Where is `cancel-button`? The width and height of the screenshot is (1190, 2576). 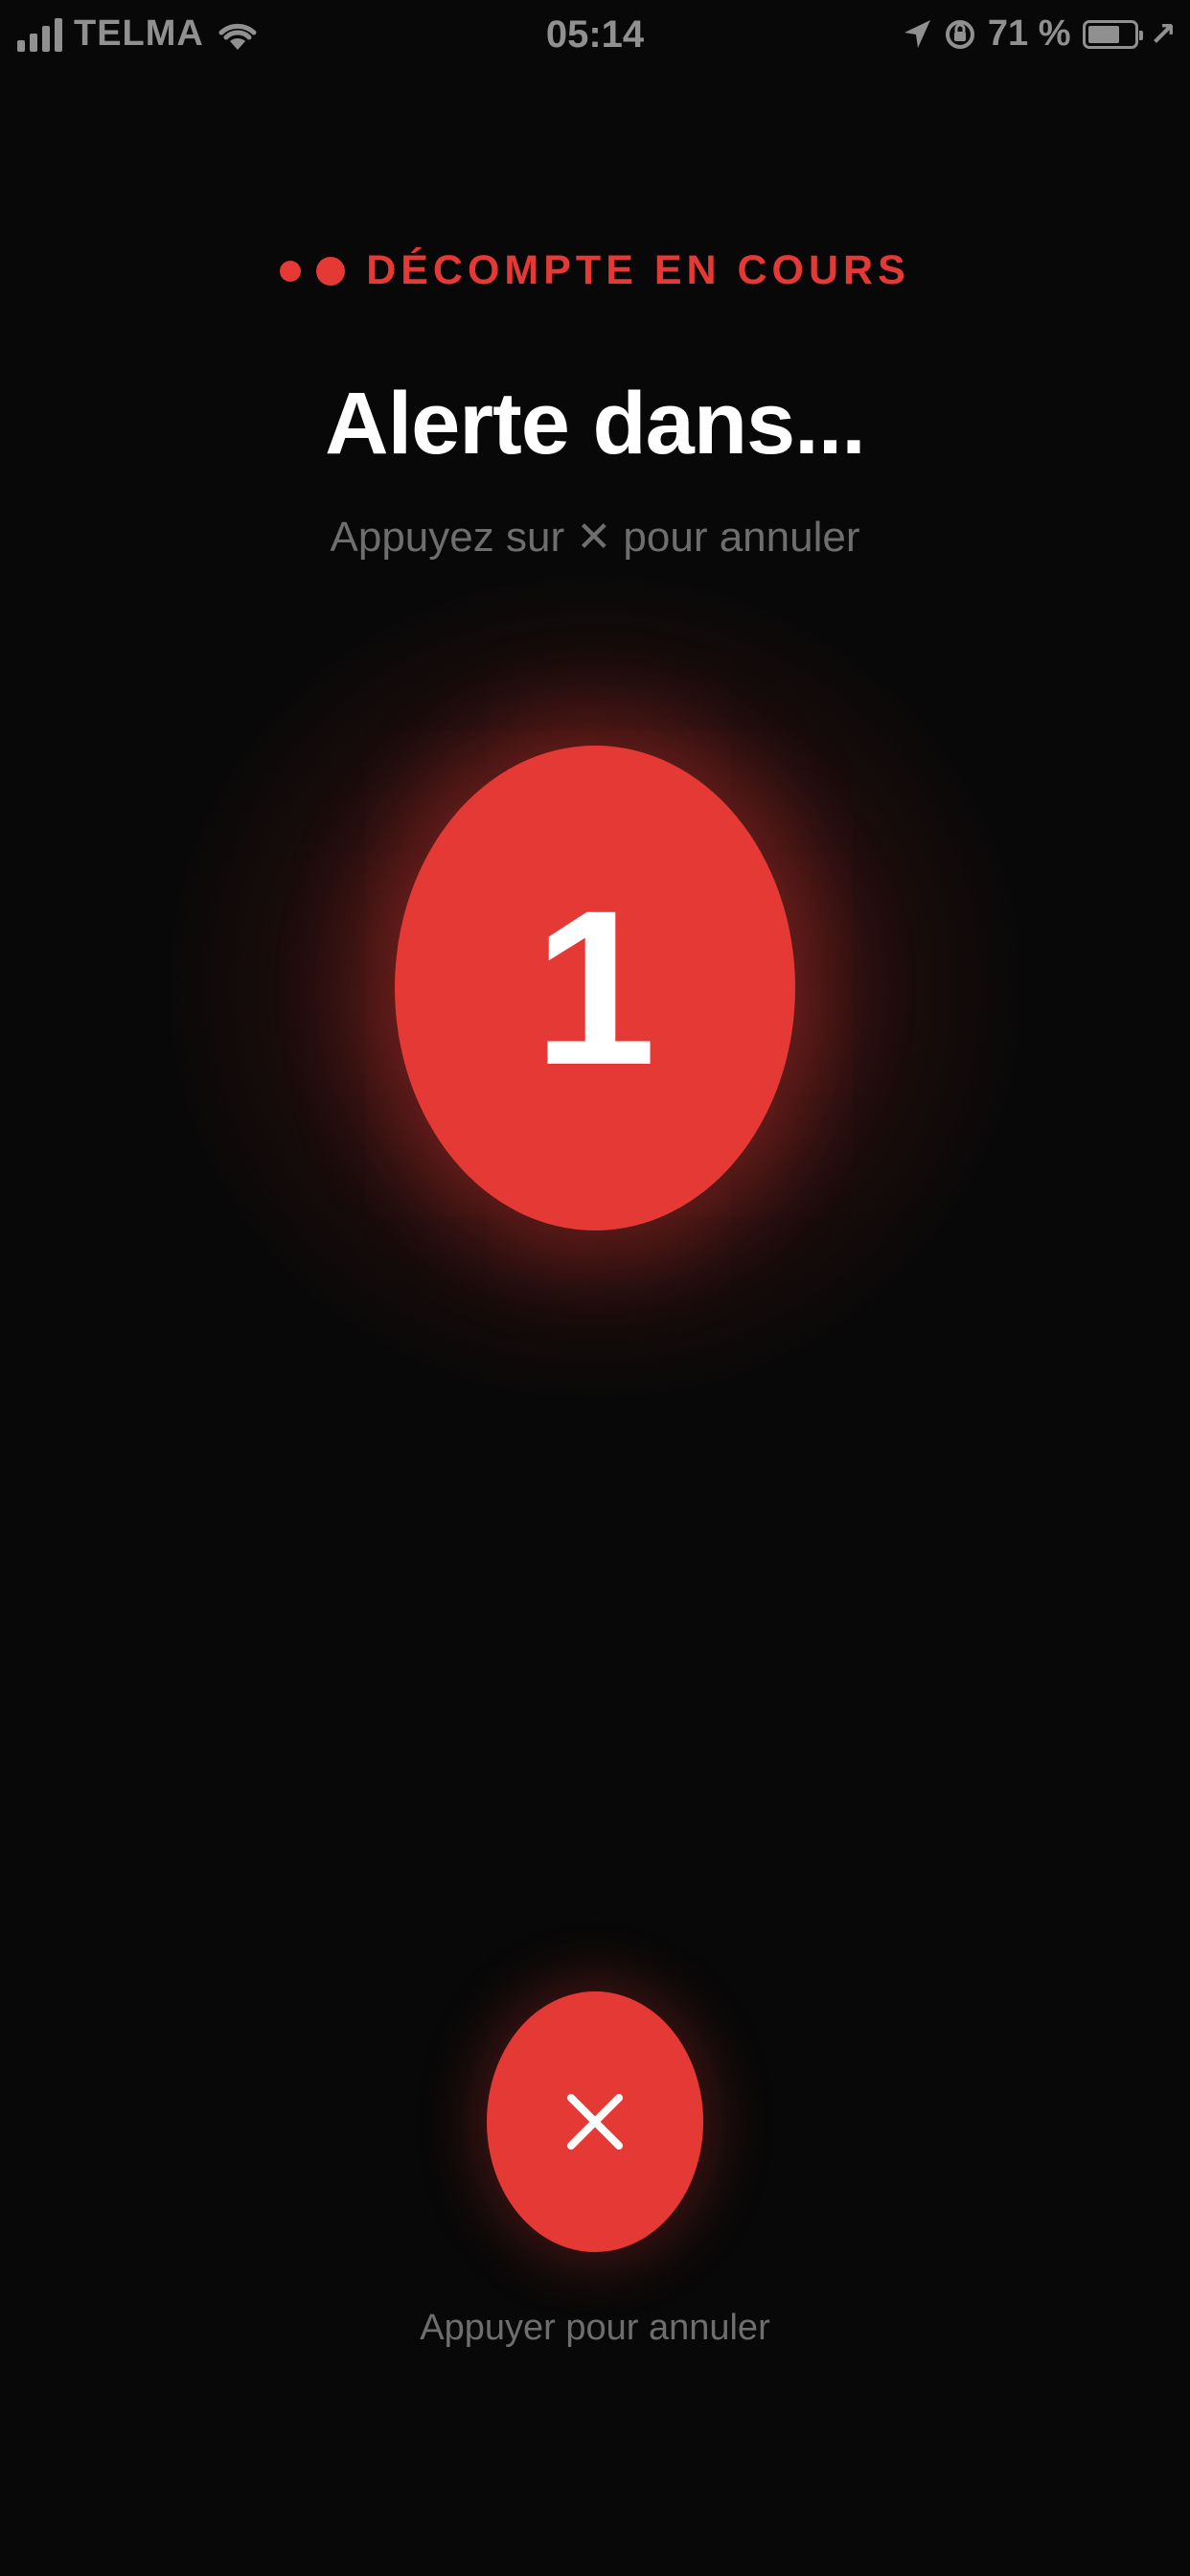
cancel-button is located at coordinates (595, 2121).